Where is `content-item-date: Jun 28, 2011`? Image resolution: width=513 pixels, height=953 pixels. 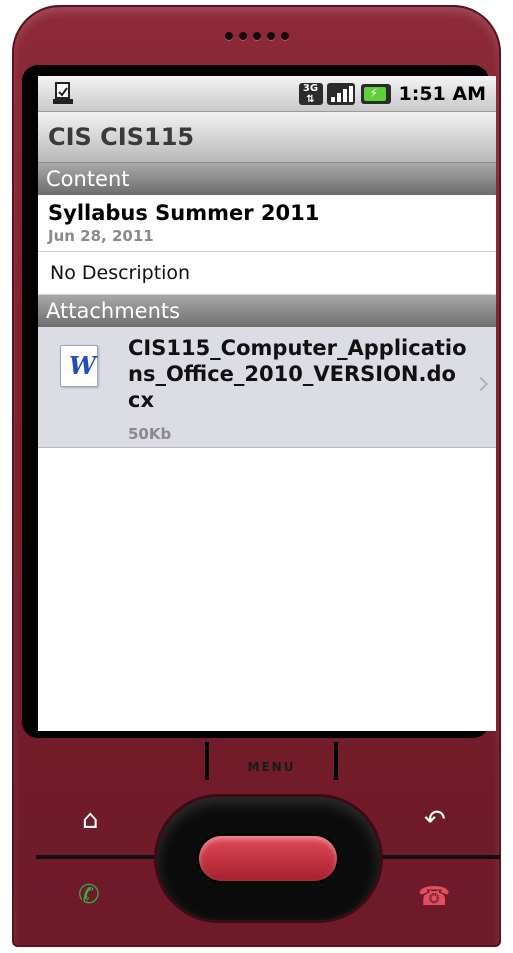 content-item-date: Jun 28, 2011 is located at coordinates (267, 238).